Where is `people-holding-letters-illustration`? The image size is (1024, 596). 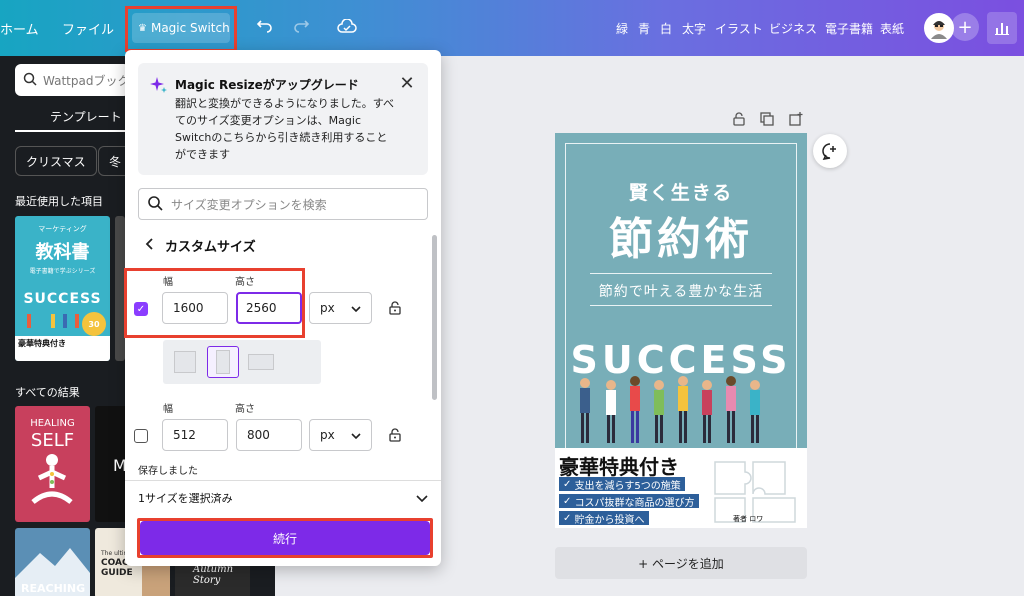 people-holding-letters-illustration is located at coordinates (683, 413).